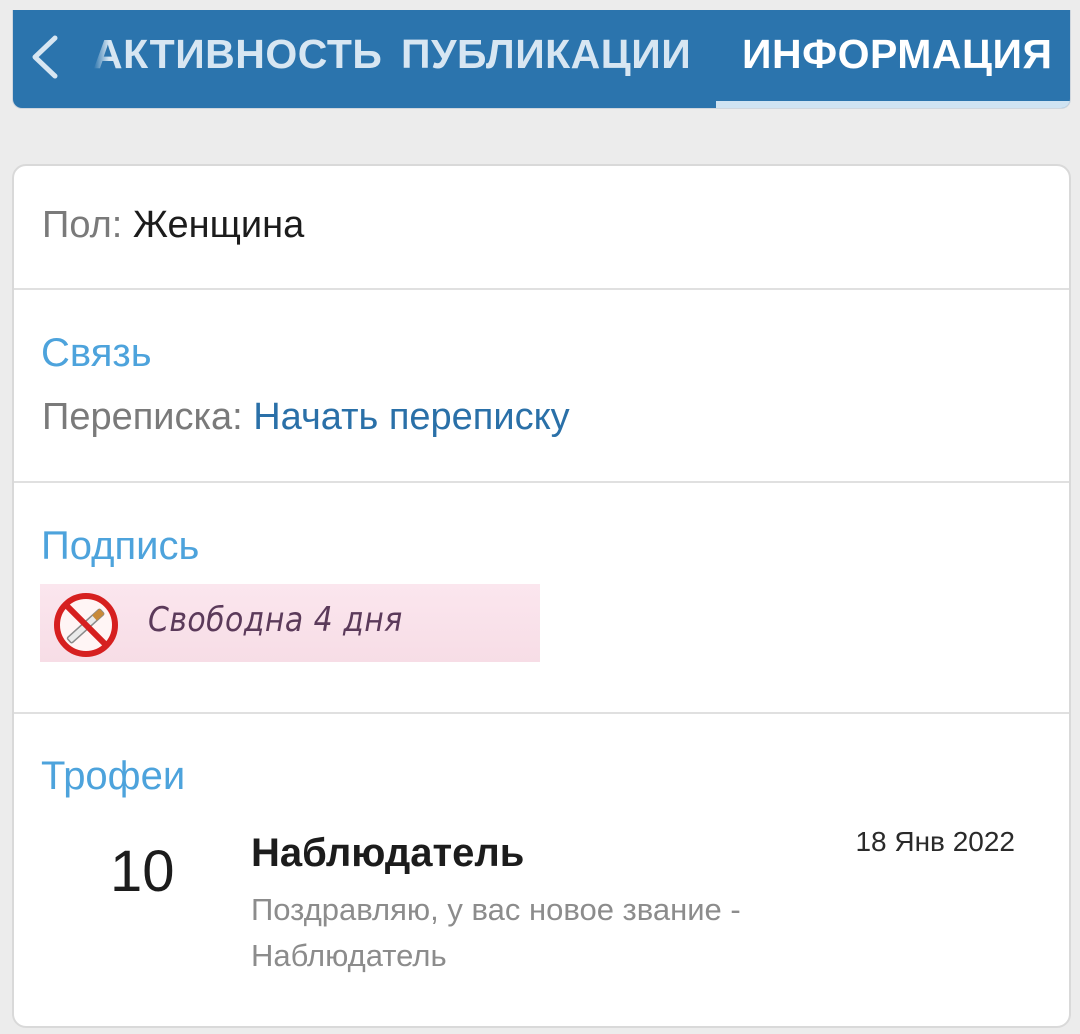 The width and height of the screenshot is (1080, 1034). What do you see at coordinates (142, 417) in the screenshot?
I see `messaging-label: Переписка:` at bounding box center [142, 417].